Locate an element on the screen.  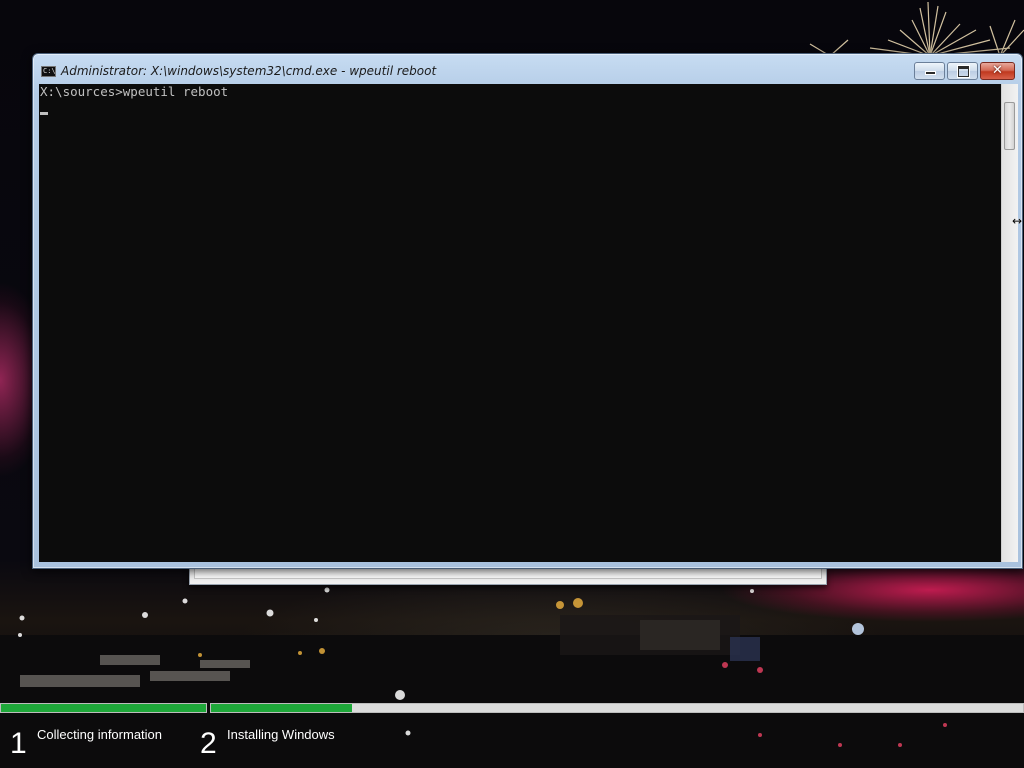
maximize-button is located at coordinates (962, 71).